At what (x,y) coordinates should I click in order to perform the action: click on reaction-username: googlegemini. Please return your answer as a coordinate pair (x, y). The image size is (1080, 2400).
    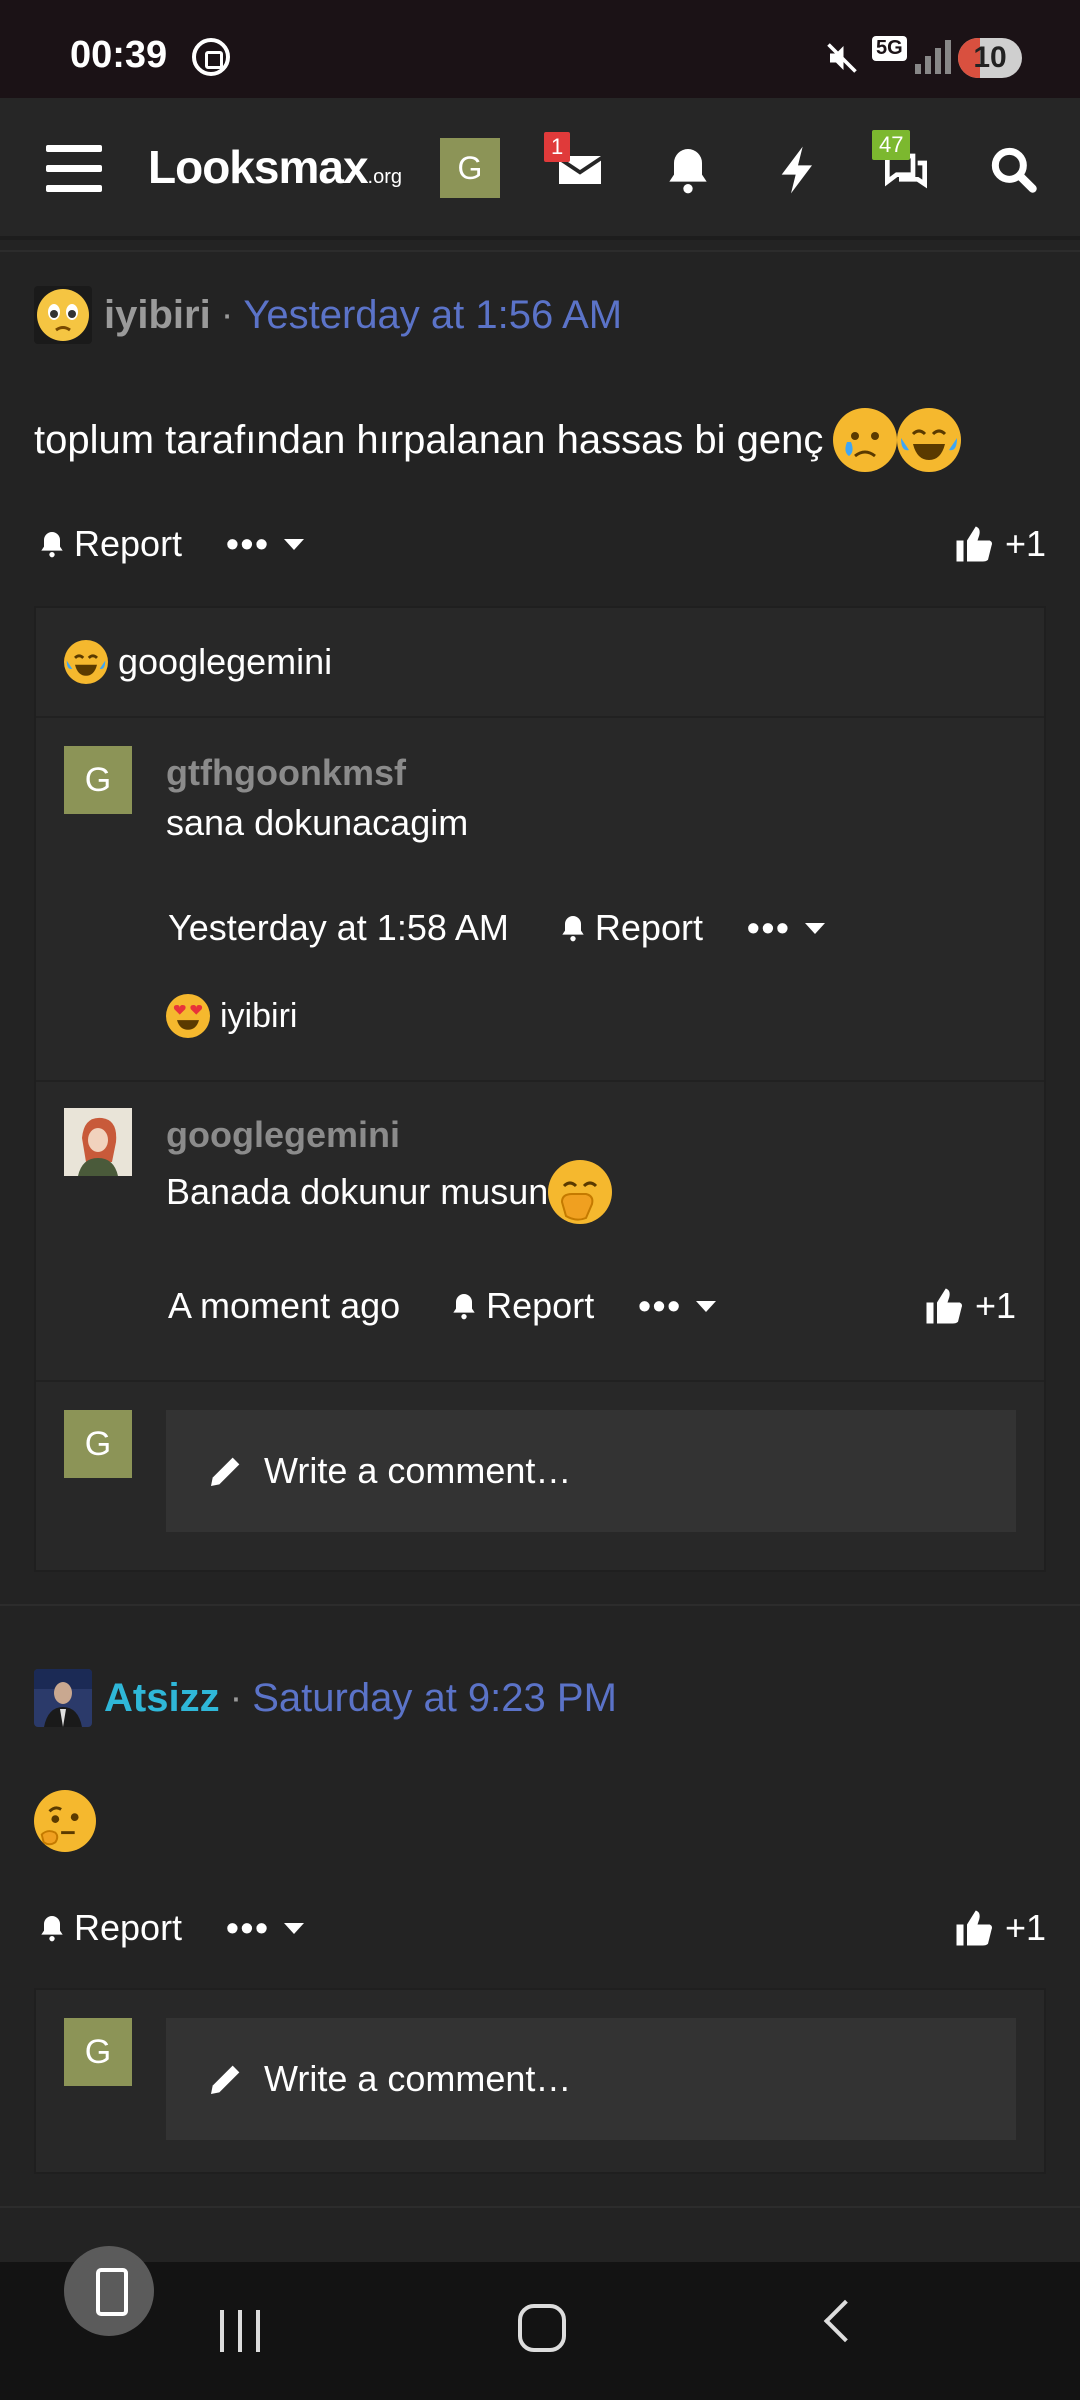
    Looking at the image, I should click on (225, 661).